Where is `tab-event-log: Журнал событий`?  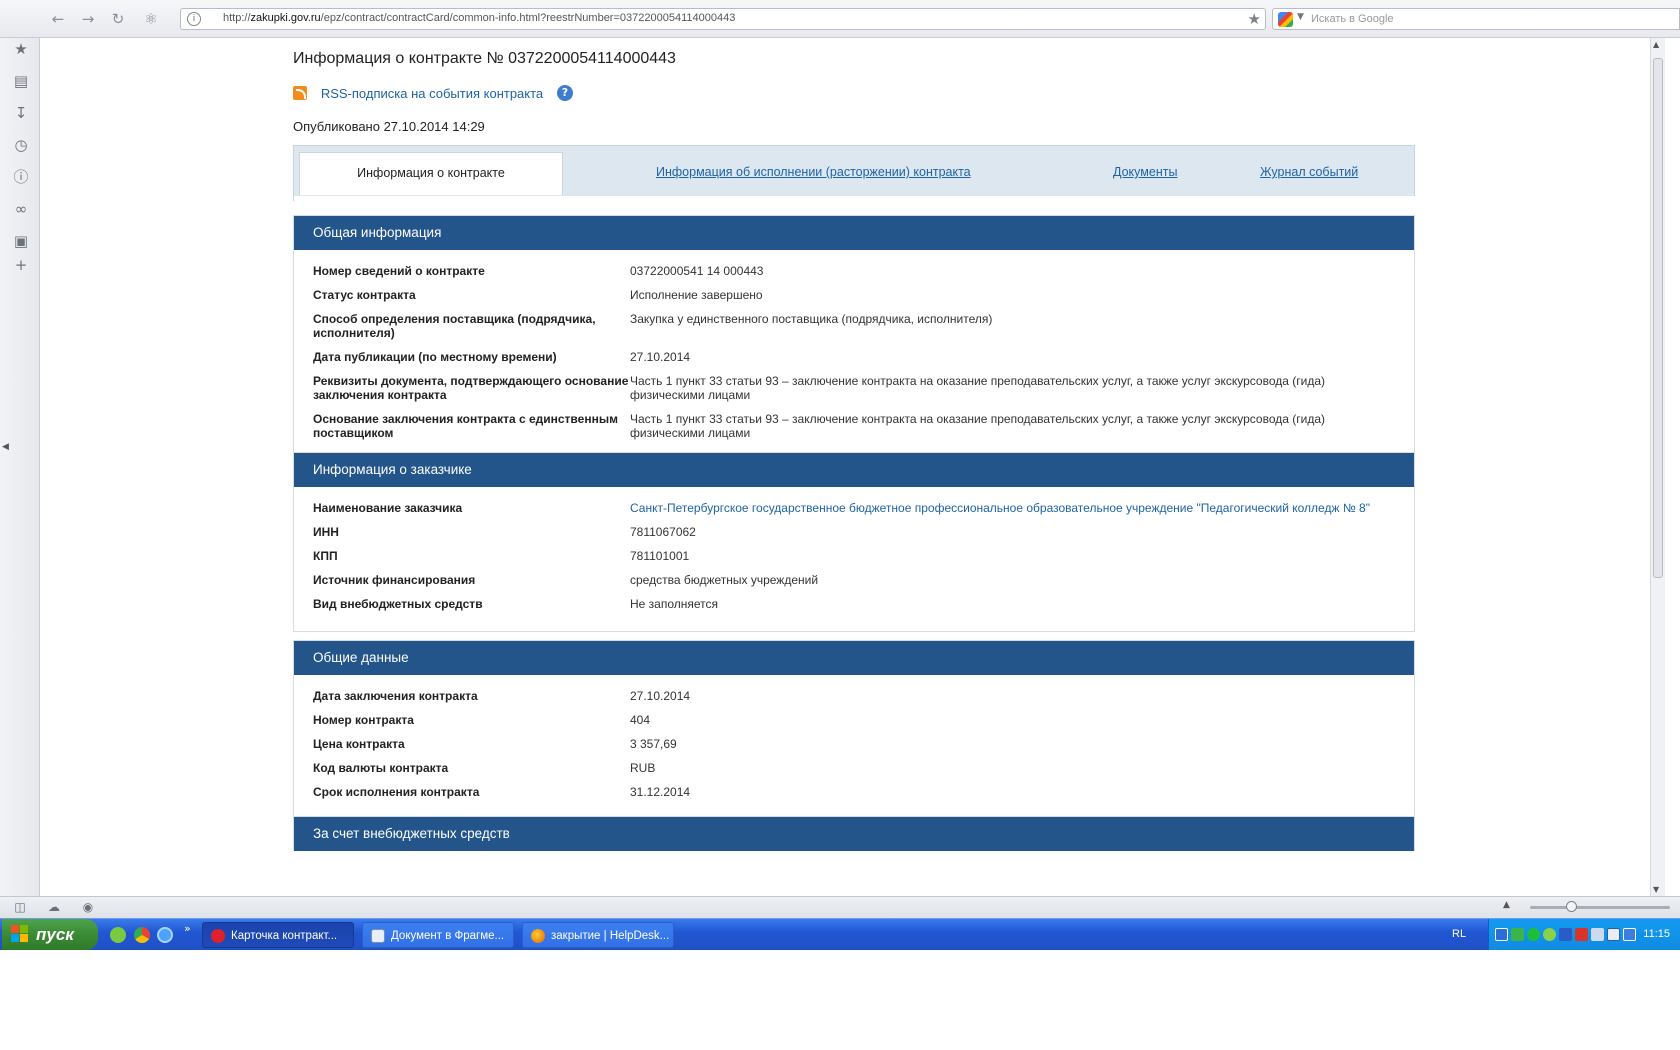 tab-event-log: Журнал событий is located at coordinates (1309, 173).